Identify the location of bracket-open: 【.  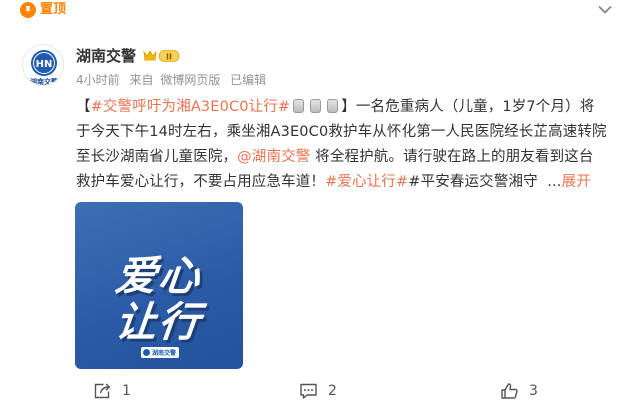
(83, 107).